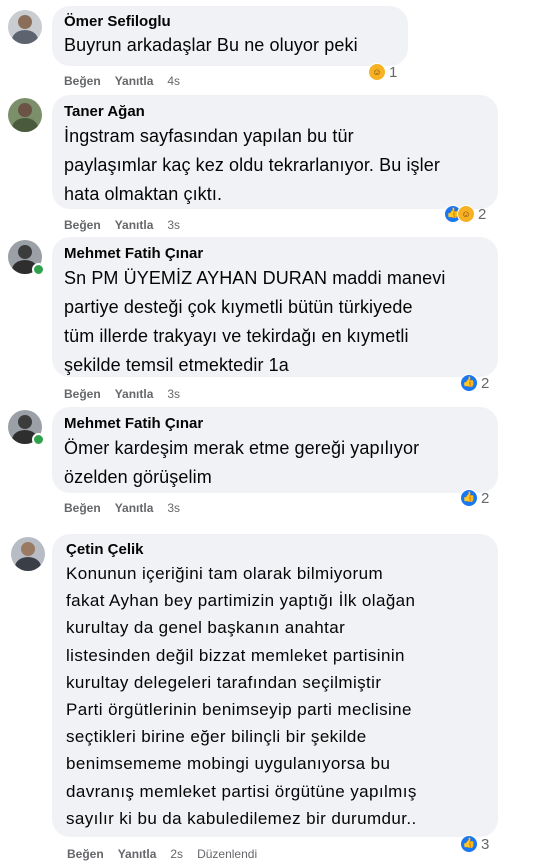 Image resolution: width=540 pixels, height=866 pixels. I want to click on comment-time: 4s, so click(173, 81).